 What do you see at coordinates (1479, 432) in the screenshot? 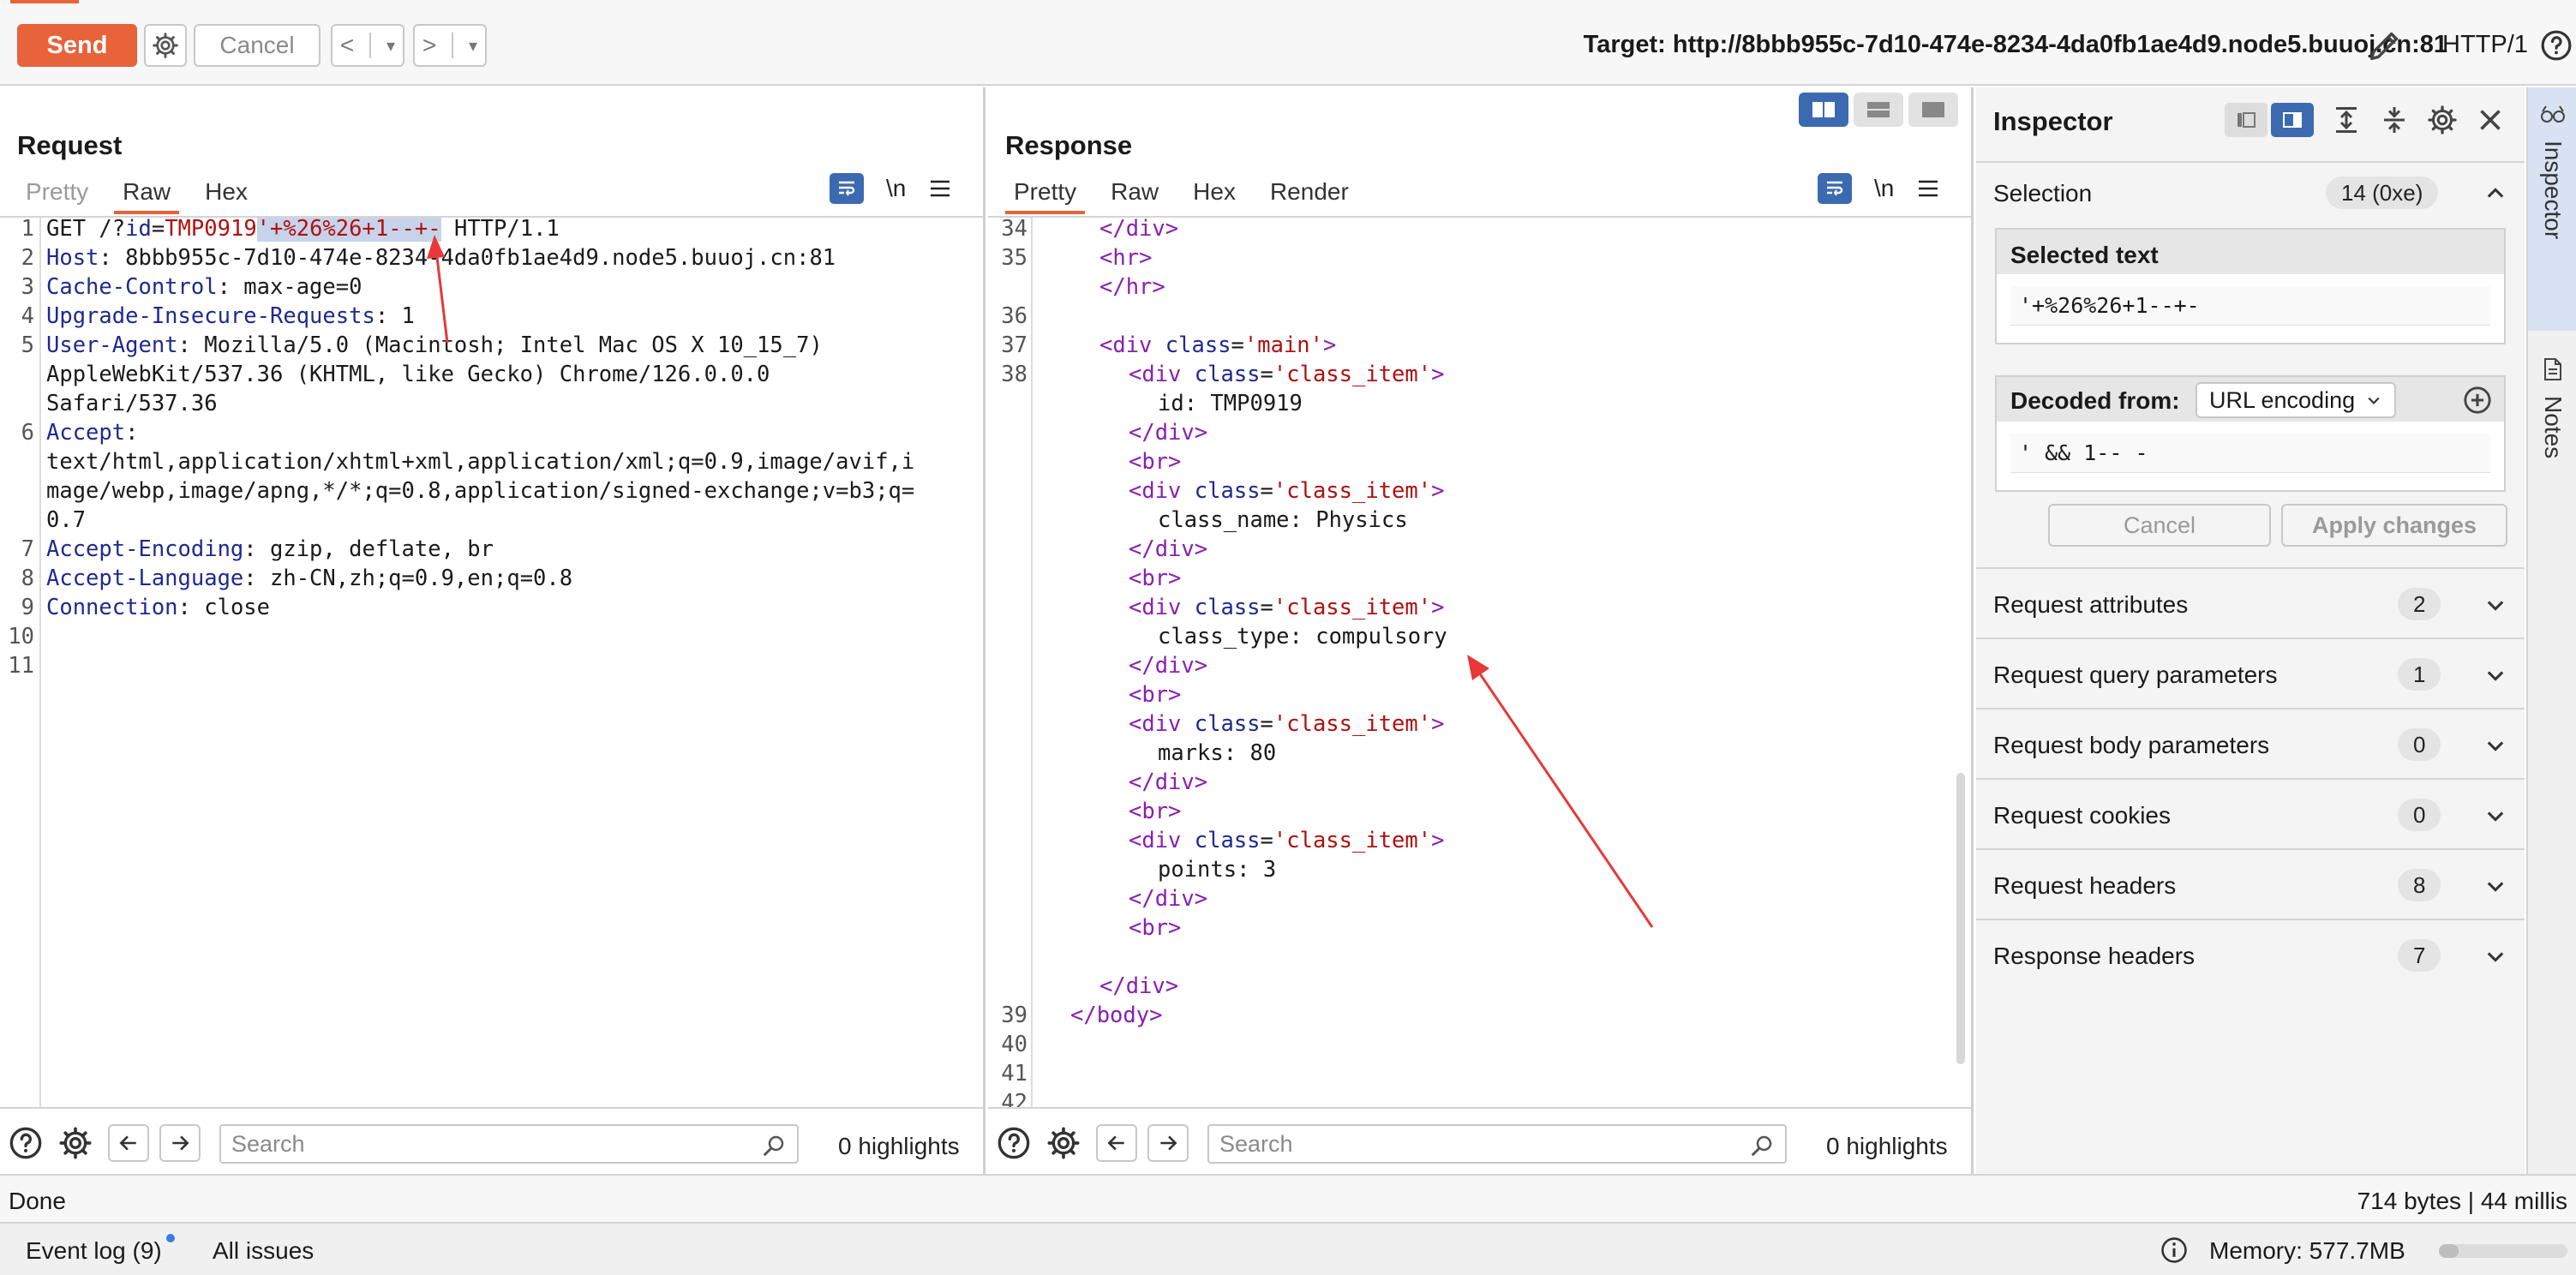
I see `code-line: </div>` at bounding box center [1479, 432].